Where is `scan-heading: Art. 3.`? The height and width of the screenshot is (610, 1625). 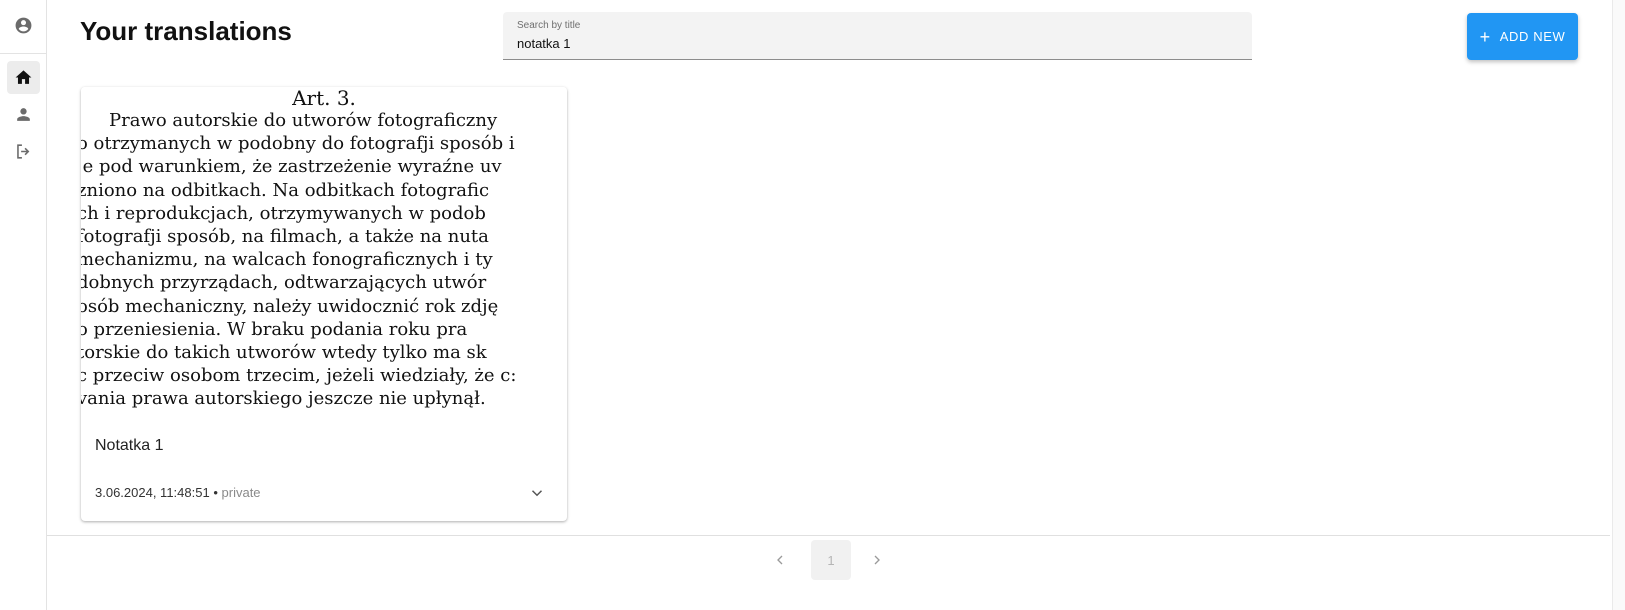
scan-heading: Art. 3. is located at coordinates (324, 98).